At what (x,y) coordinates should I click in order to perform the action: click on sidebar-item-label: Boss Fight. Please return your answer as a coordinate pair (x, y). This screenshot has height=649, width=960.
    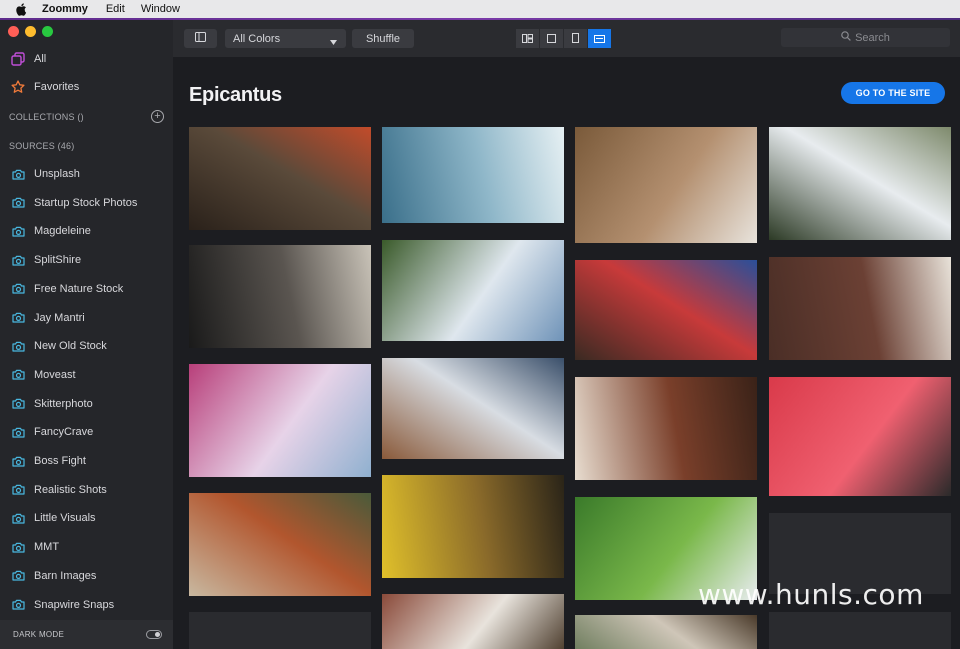
    Looking at the image, I should click on (60, 461).